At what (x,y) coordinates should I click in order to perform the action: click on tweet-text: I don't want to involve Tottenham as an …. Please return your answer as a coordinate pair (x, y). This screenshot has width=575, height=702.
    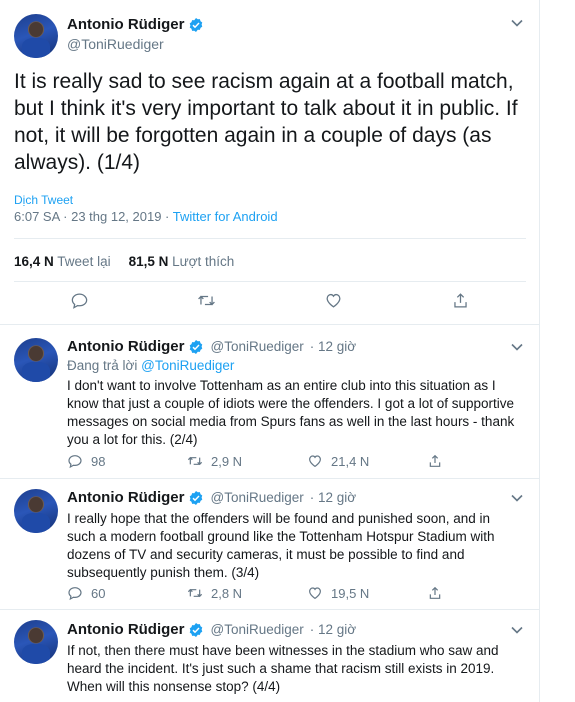
    Looking at the image, I should click on (291, 412).